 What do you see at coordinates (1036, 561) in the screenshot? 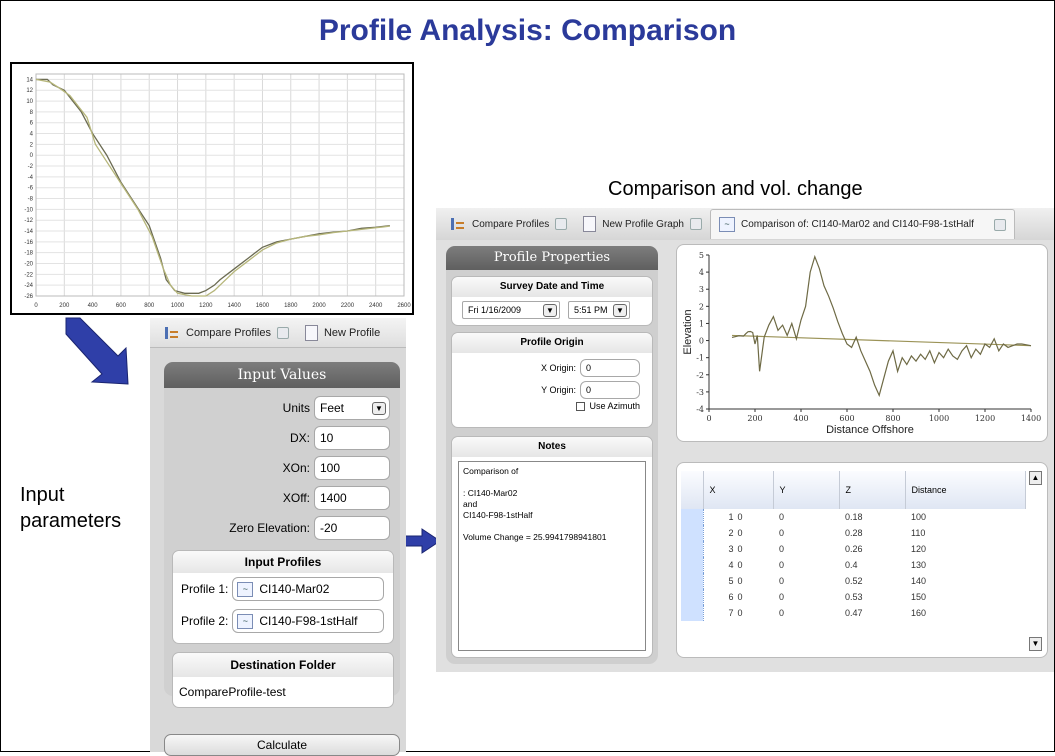
I see `table-scrollbar: ▲ ▼` at bounding box center [1036, 561].